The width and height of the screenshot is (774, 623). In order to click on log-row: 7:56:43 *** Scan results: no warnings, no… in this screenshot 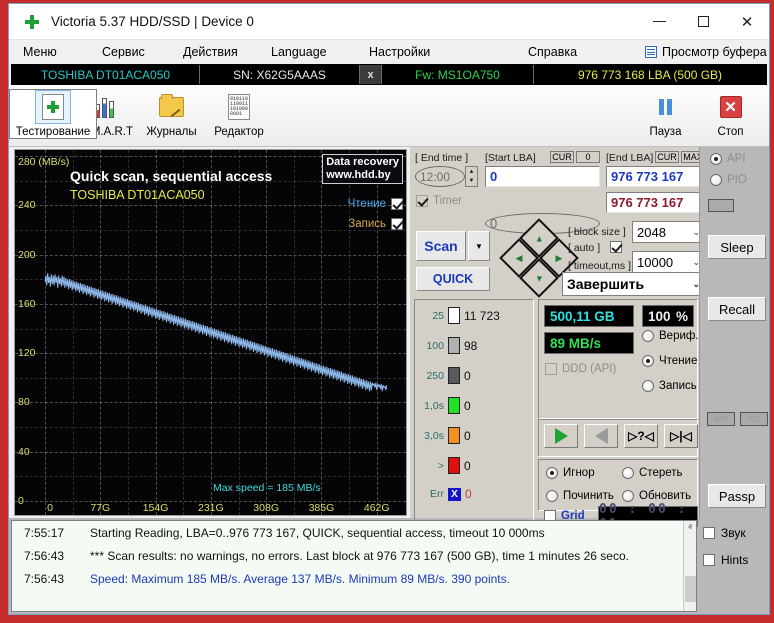, I will do `click(354, 555)`.